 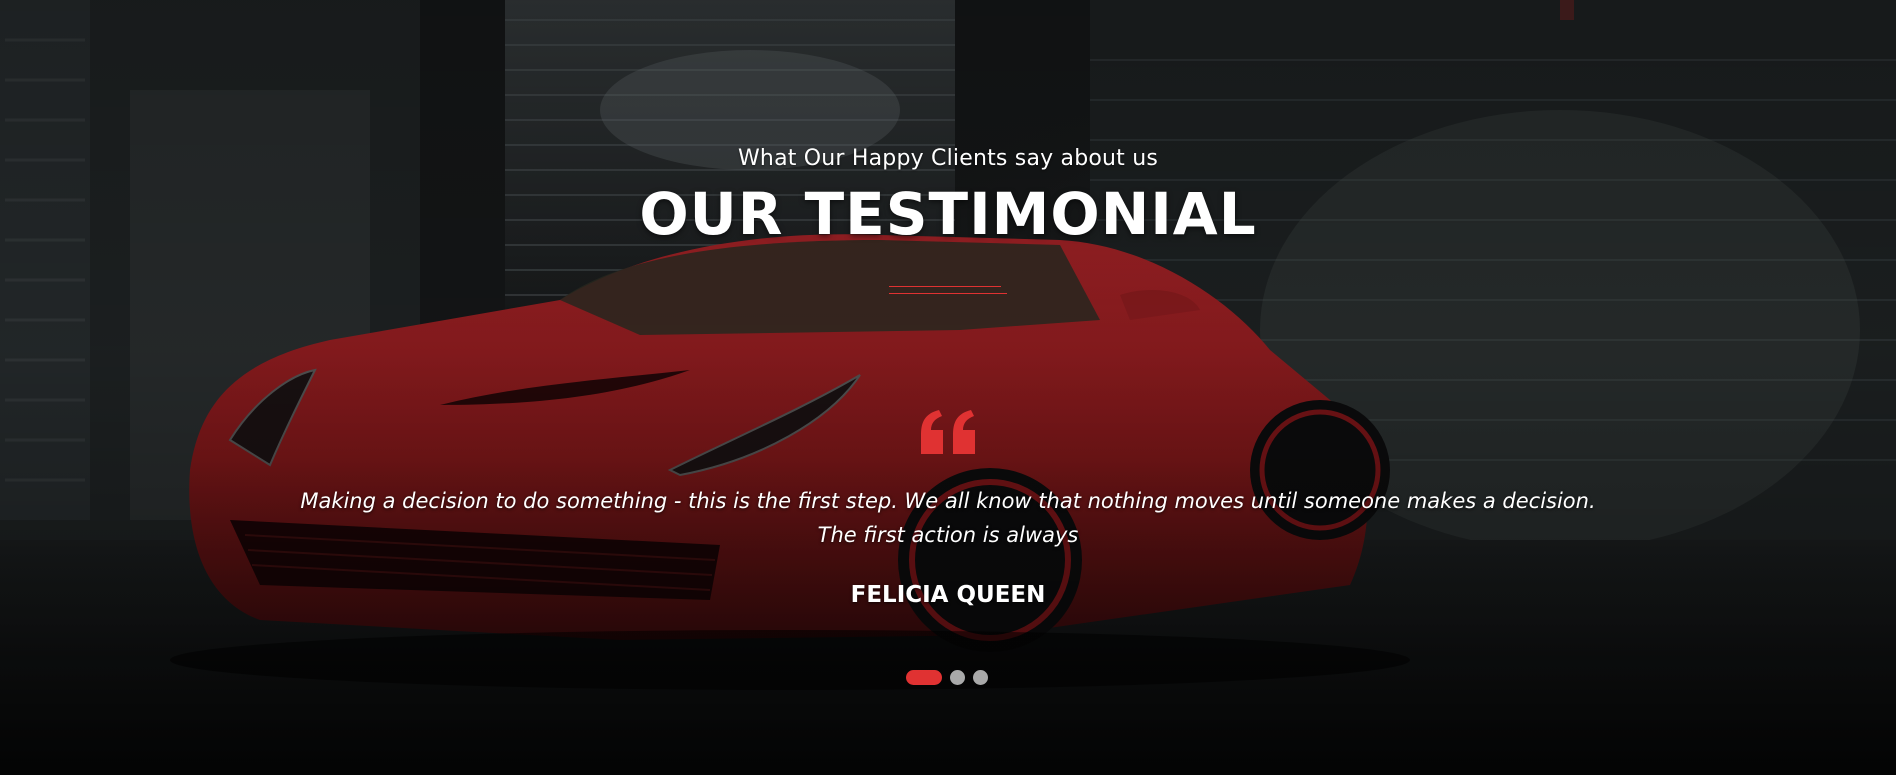 What do you see at coordinates (948, 432) in the screenshot?
I see `quote-icon` at bounding box center [948, 432].